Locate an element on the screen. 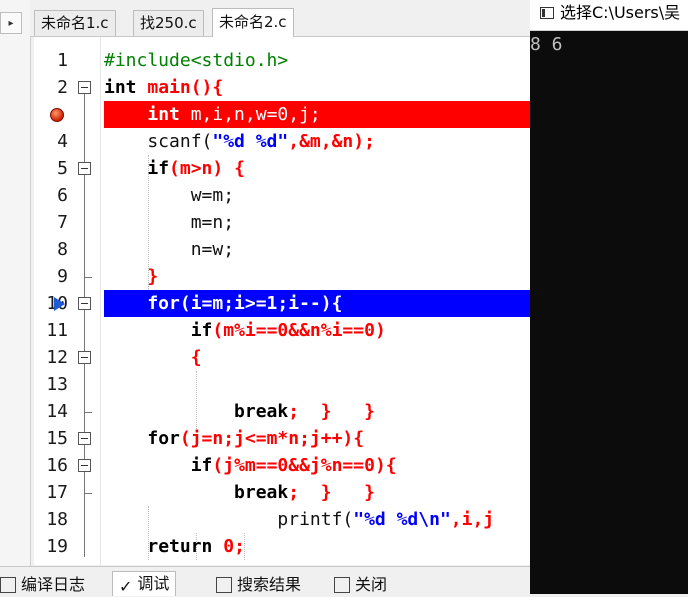 This screenshot has height=597, width=688. tab-debug: ✓ 调试 is located at coordinates (144, 583).